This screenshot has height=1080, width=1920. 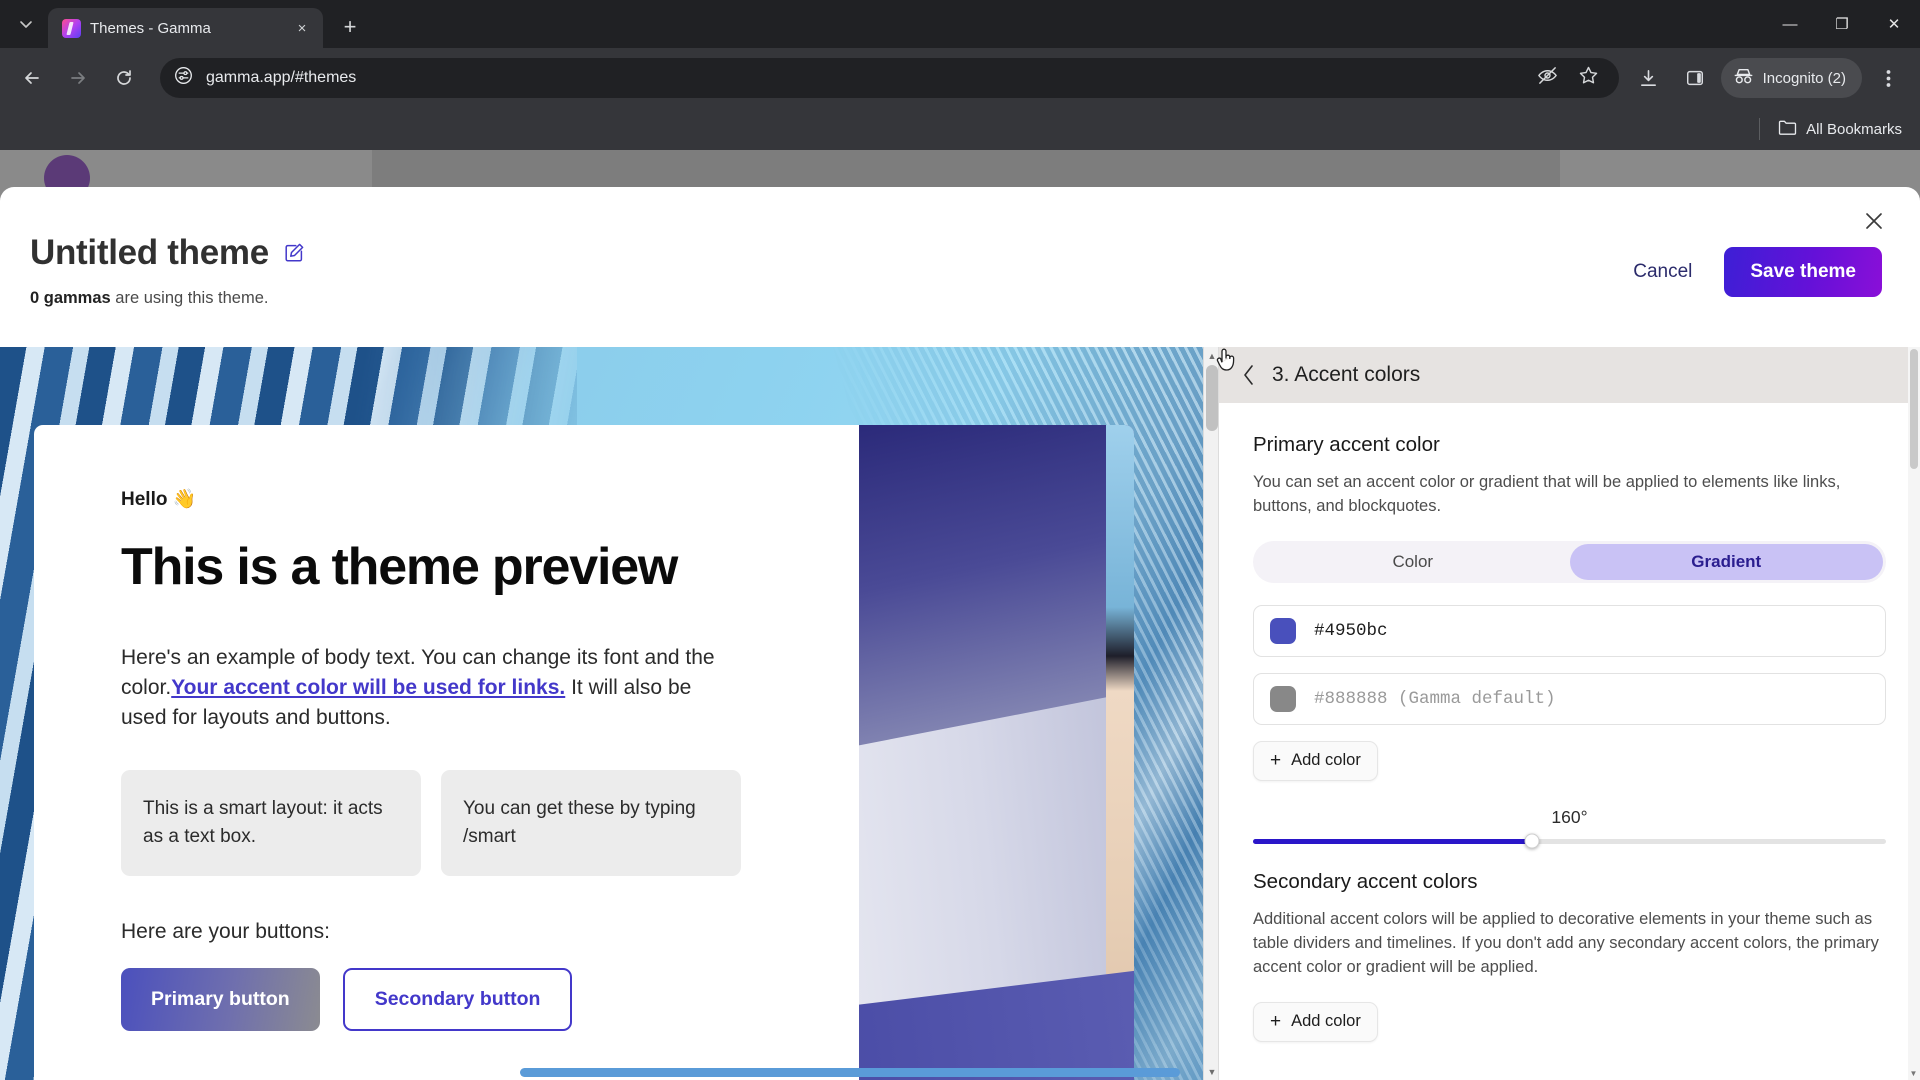 I want to click on preview-button-row: Primary button Secondary button, so click(x=490, y=999).